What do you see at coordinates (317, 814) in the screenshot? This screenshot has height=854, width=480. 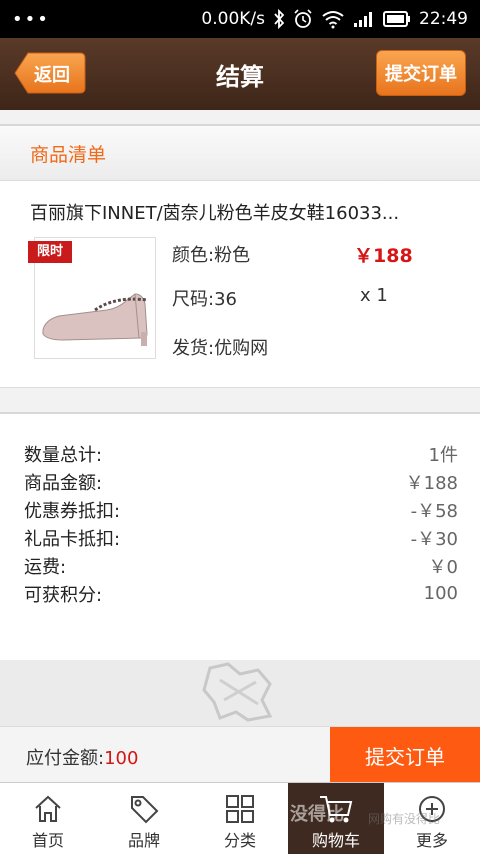 I see `watermark-text: 没得比` at bounding box center [317, 814].